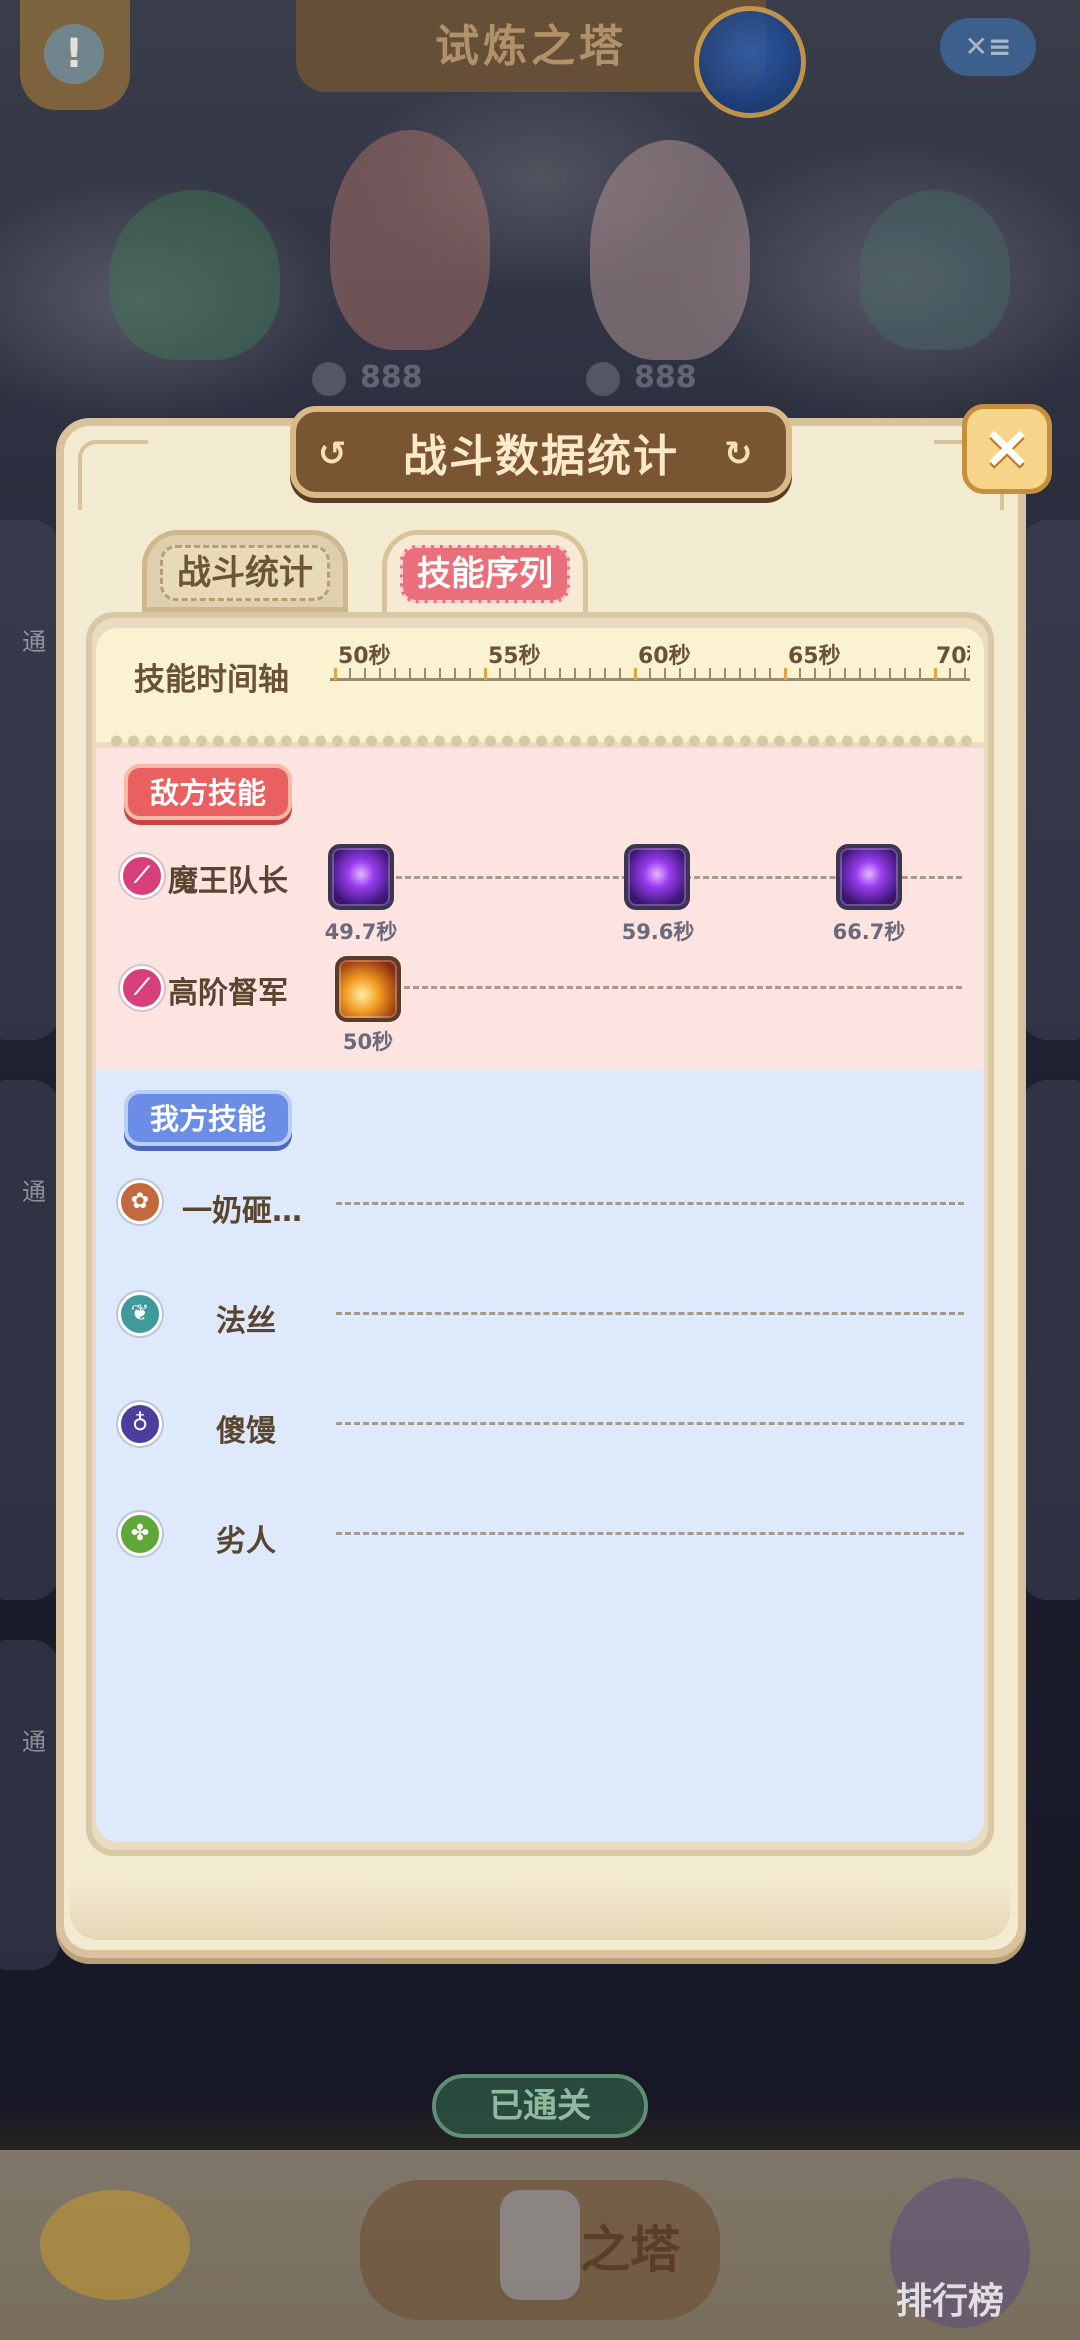  What do you see at coordinates (657, 877) in the screenshot?
I see `purple-skull-skill-icon` at bounding box center [657, 877].